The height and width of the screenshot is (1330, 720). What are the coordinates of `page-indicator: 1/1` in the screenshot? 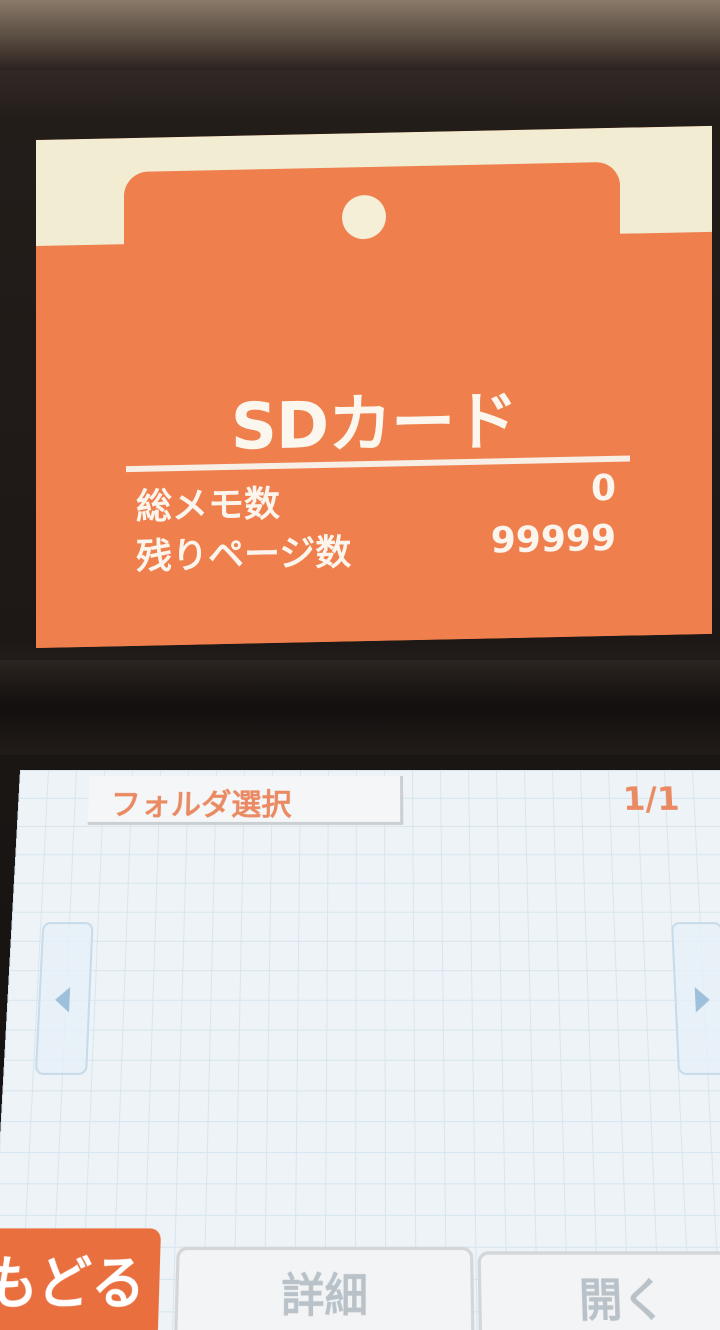 It's located at (651, 799).